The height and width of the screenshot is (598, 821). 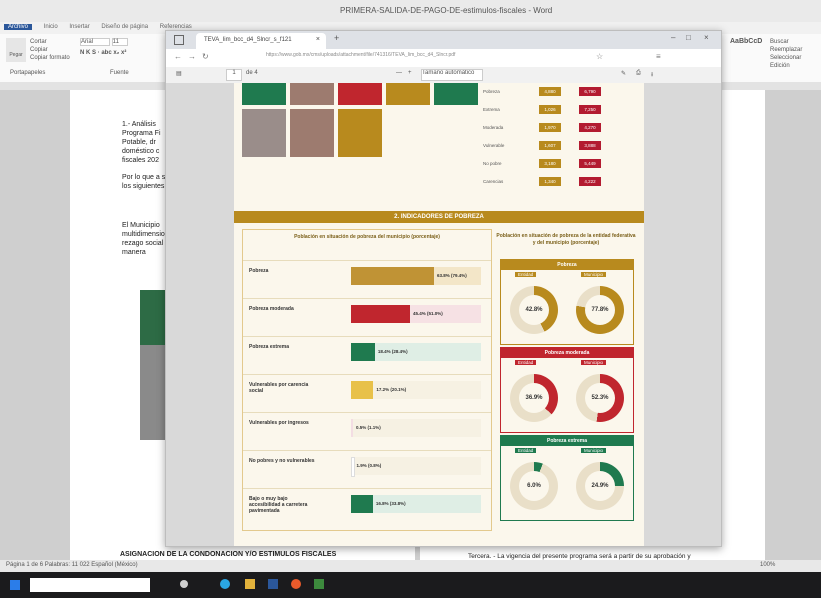 I want to click on close-tab-icon: ×, so click(x=318, y=39).